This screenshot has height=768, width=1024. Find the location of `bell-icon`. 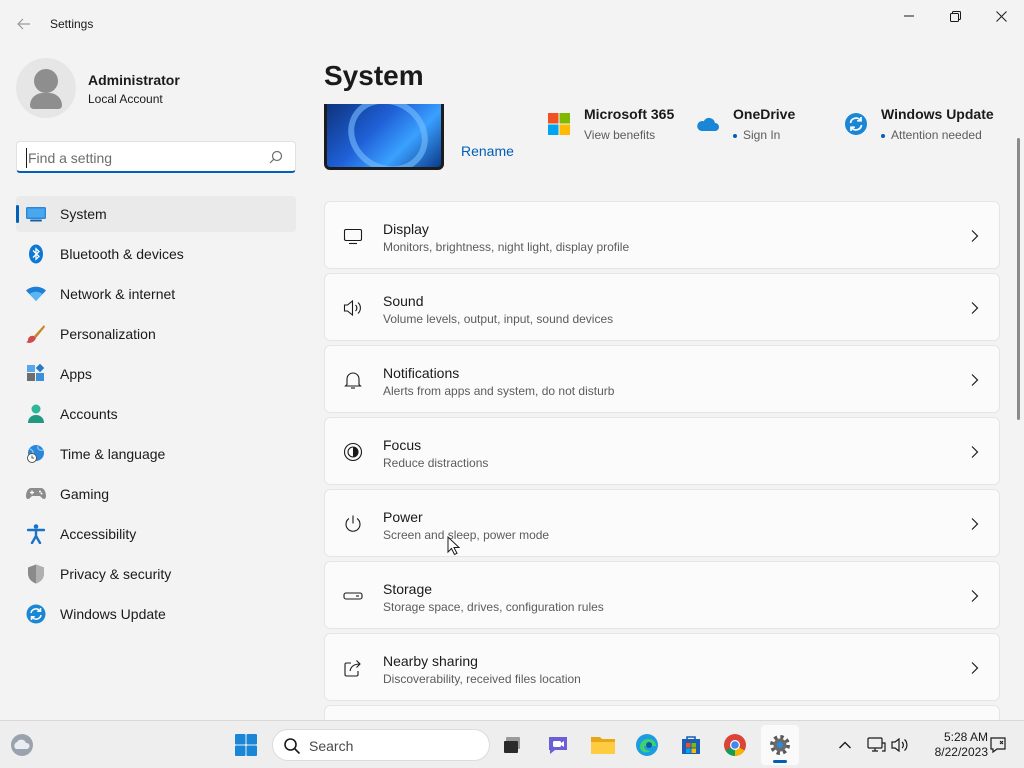

bell-icon is located at coordinates (353, 380).